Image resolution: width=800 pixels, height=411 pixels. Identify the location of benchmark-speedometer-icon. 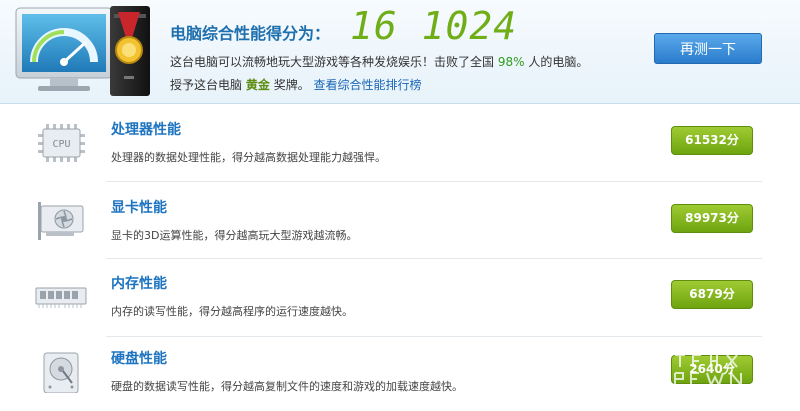
(82, 51).